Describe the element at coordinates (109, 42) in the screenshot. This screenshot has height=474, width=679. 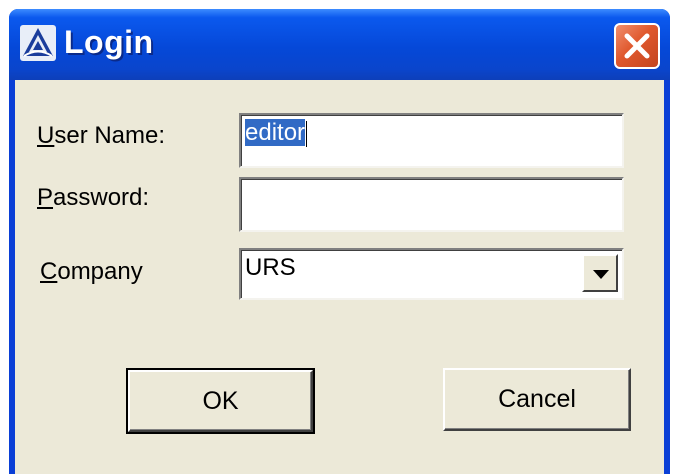
I see `window-title: Login` at that location.